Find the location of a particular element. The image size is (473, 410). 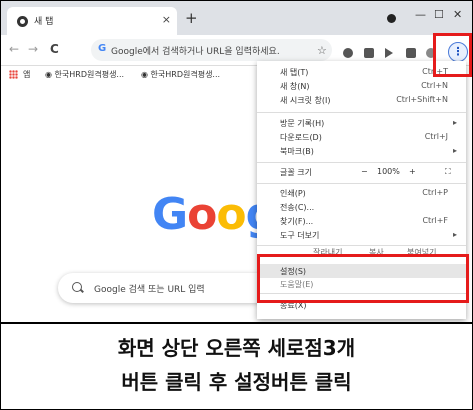

reload-button: C is located at coordinates (54, 49).